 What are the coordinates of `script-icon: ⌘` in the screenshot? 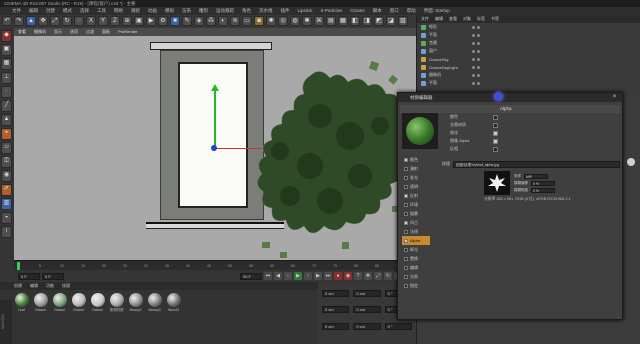 It's located at (319, 21).